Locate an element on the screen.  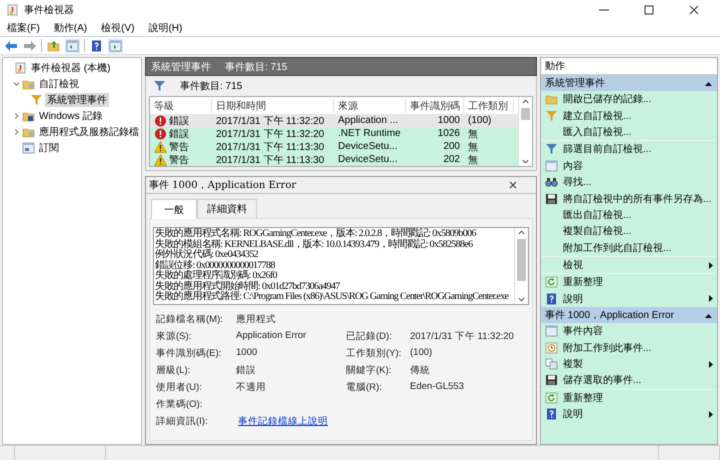
field-label: 層級(L): is located at coordinates (174, 370).